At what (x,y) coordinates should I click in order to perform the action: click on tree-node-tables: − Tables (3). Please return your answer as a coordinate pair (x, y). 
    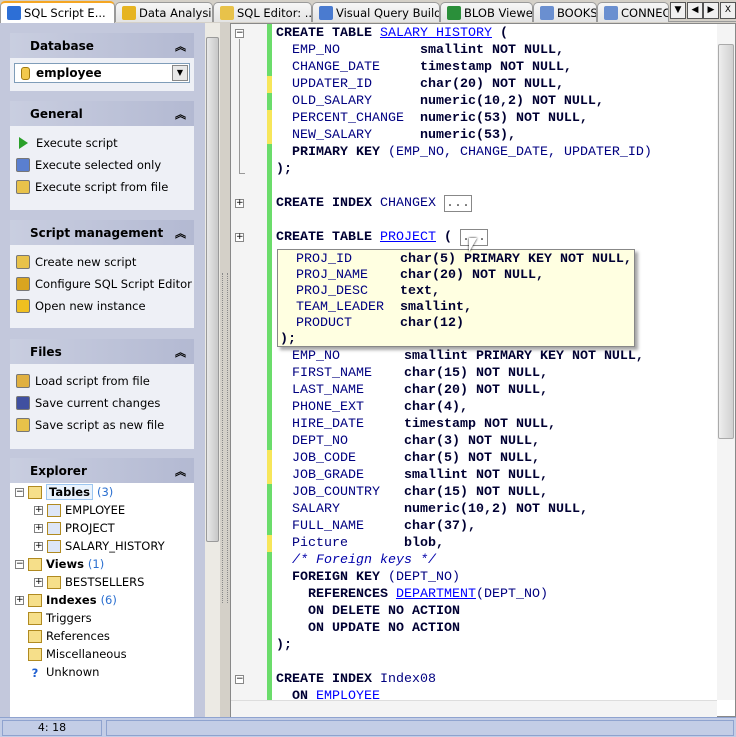
    Looking at the image, I should click on (64, 492).